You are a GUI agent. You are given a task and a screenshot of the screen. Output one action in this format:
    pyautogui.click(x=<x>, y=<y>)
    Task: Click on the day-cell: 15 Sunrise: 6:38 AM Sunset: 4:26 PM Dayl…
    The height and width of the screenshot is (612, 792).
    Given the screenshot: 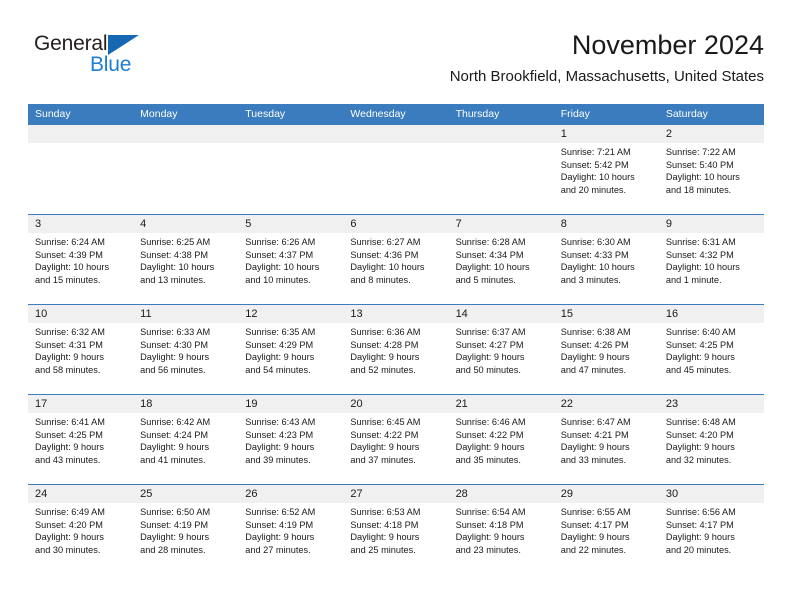 What is the action you would take?
    pyautogui.click(x=606, y=349)
    